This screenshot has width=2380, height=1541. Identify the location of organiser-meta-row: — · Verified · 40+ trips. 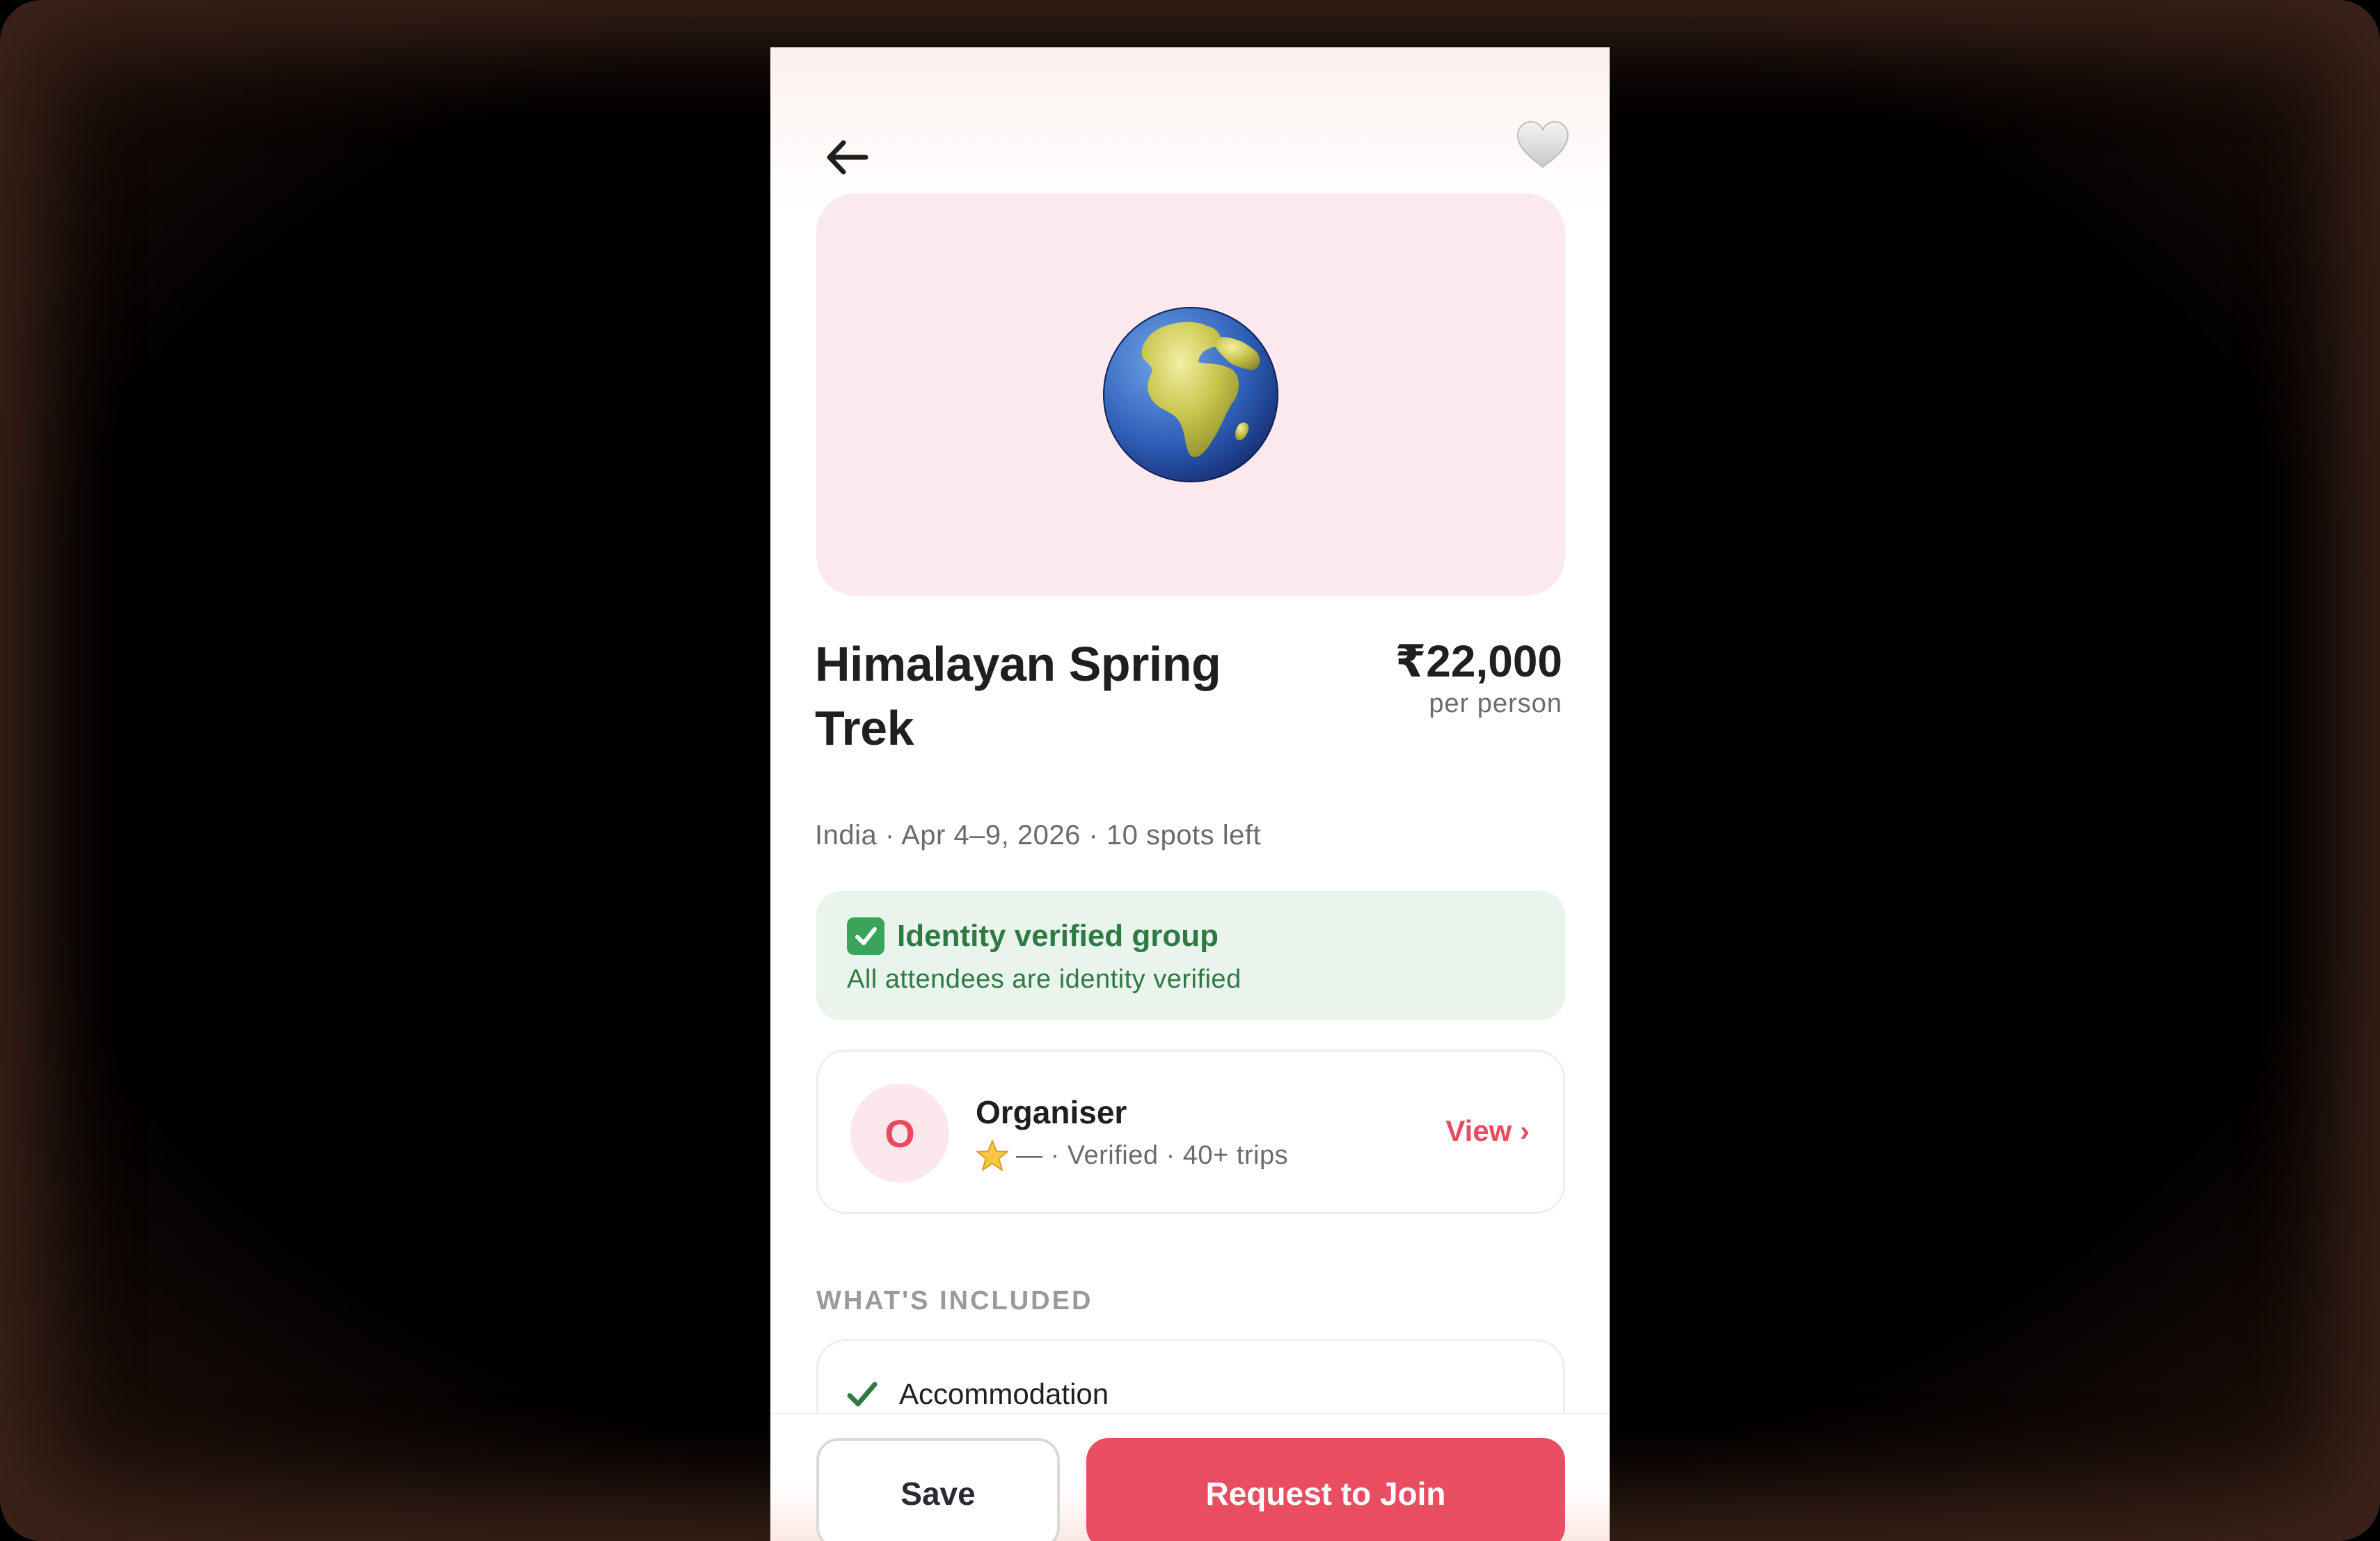
(1132, 1155).